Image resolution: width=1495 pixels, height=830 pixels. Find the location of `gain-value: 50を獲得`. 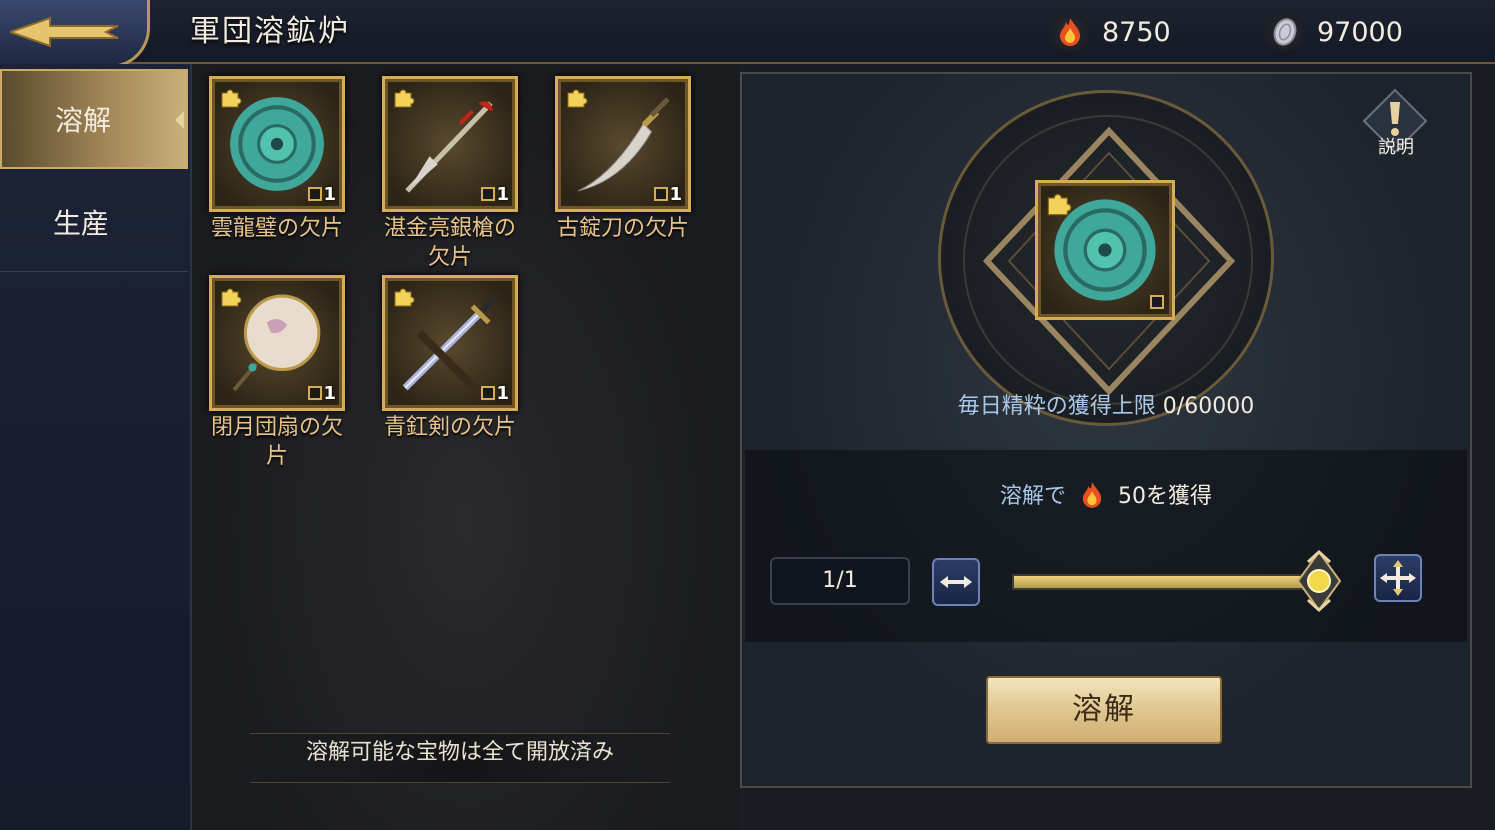

gain-value: 50を獲得 is located at coordinates (1165, 496).